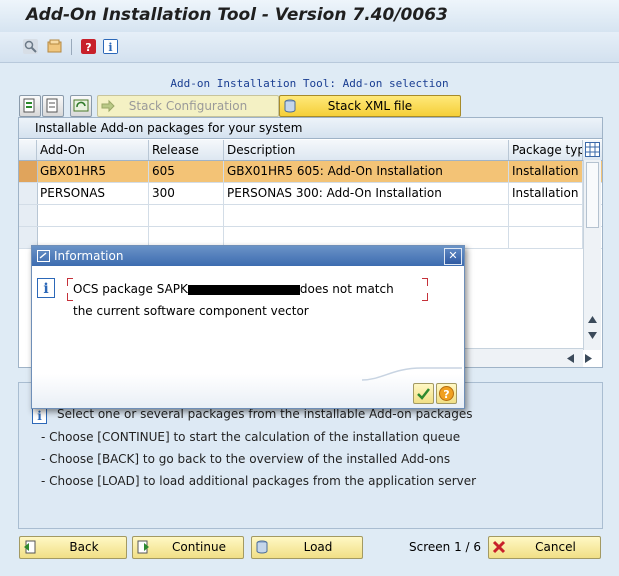  What do you see at coordinates (366, 171) in the screenshot?
I see `cell-description: GBX01HR5 605: Add-On Installation` at bounding box center [366, 171].